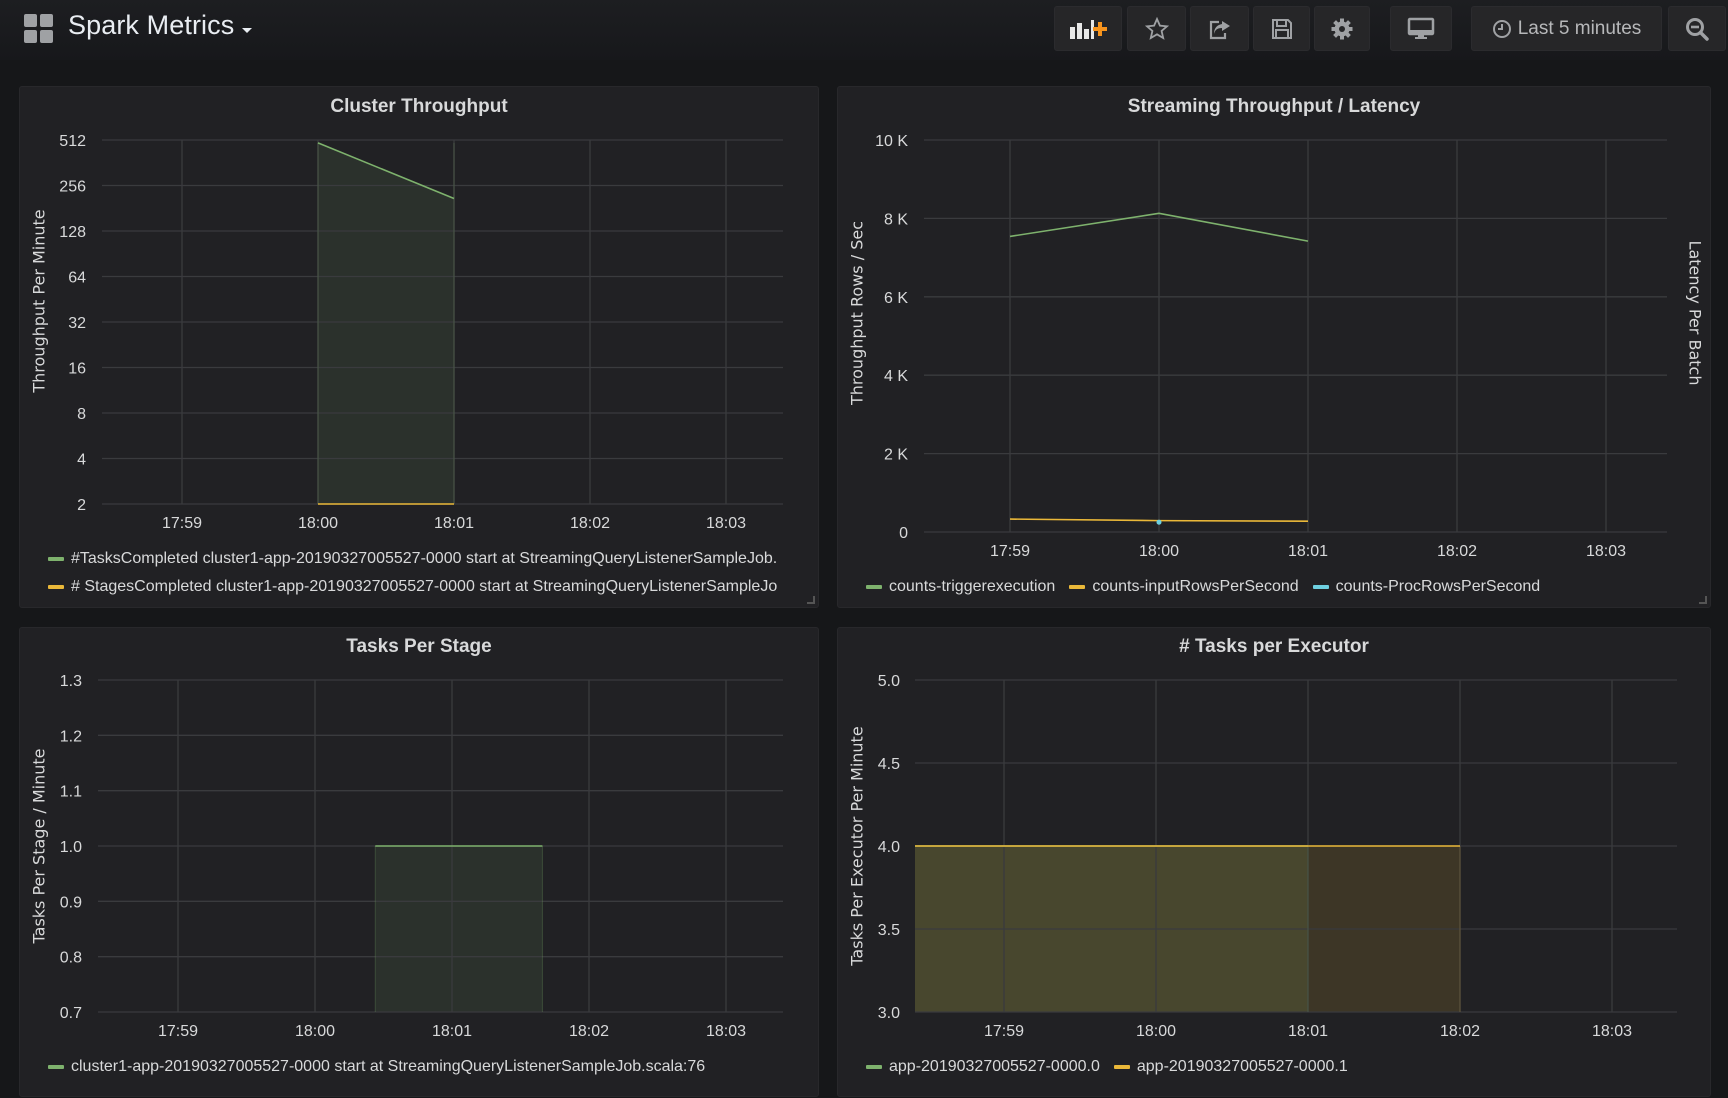 The image size is (1728, 1098). I want to click on y-tick-label: 8 K, so click(896, 219).